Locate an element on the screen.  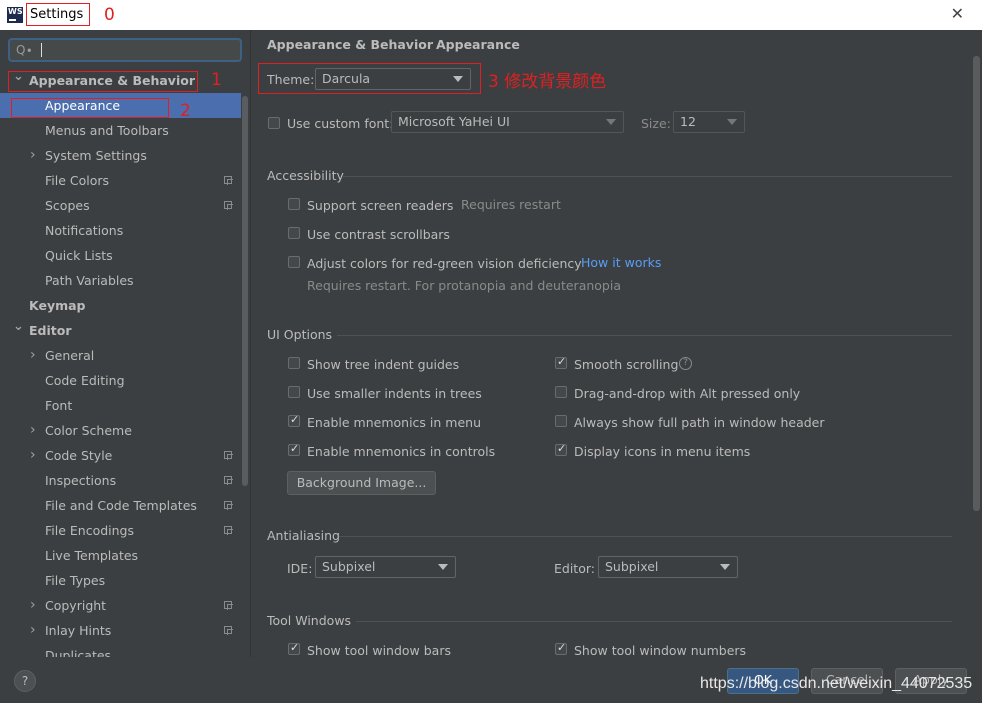
sidebar-item: Keymap is located at coordinates (120, 305).